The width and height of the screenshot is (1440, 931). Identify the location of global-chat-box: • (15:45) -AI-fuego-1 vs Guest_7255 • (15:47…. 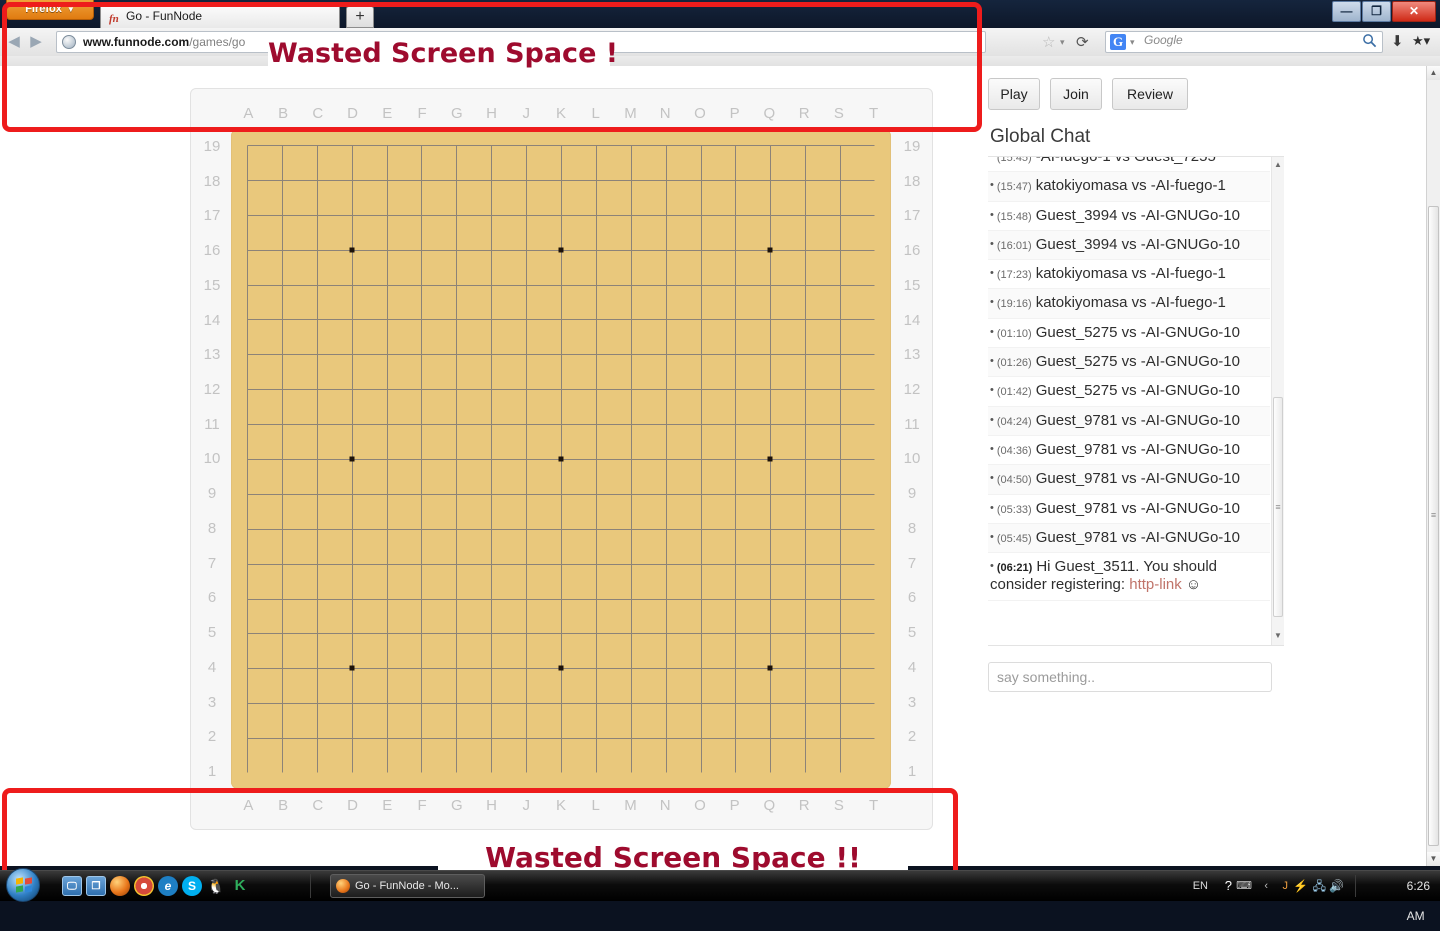
(1136, 401).